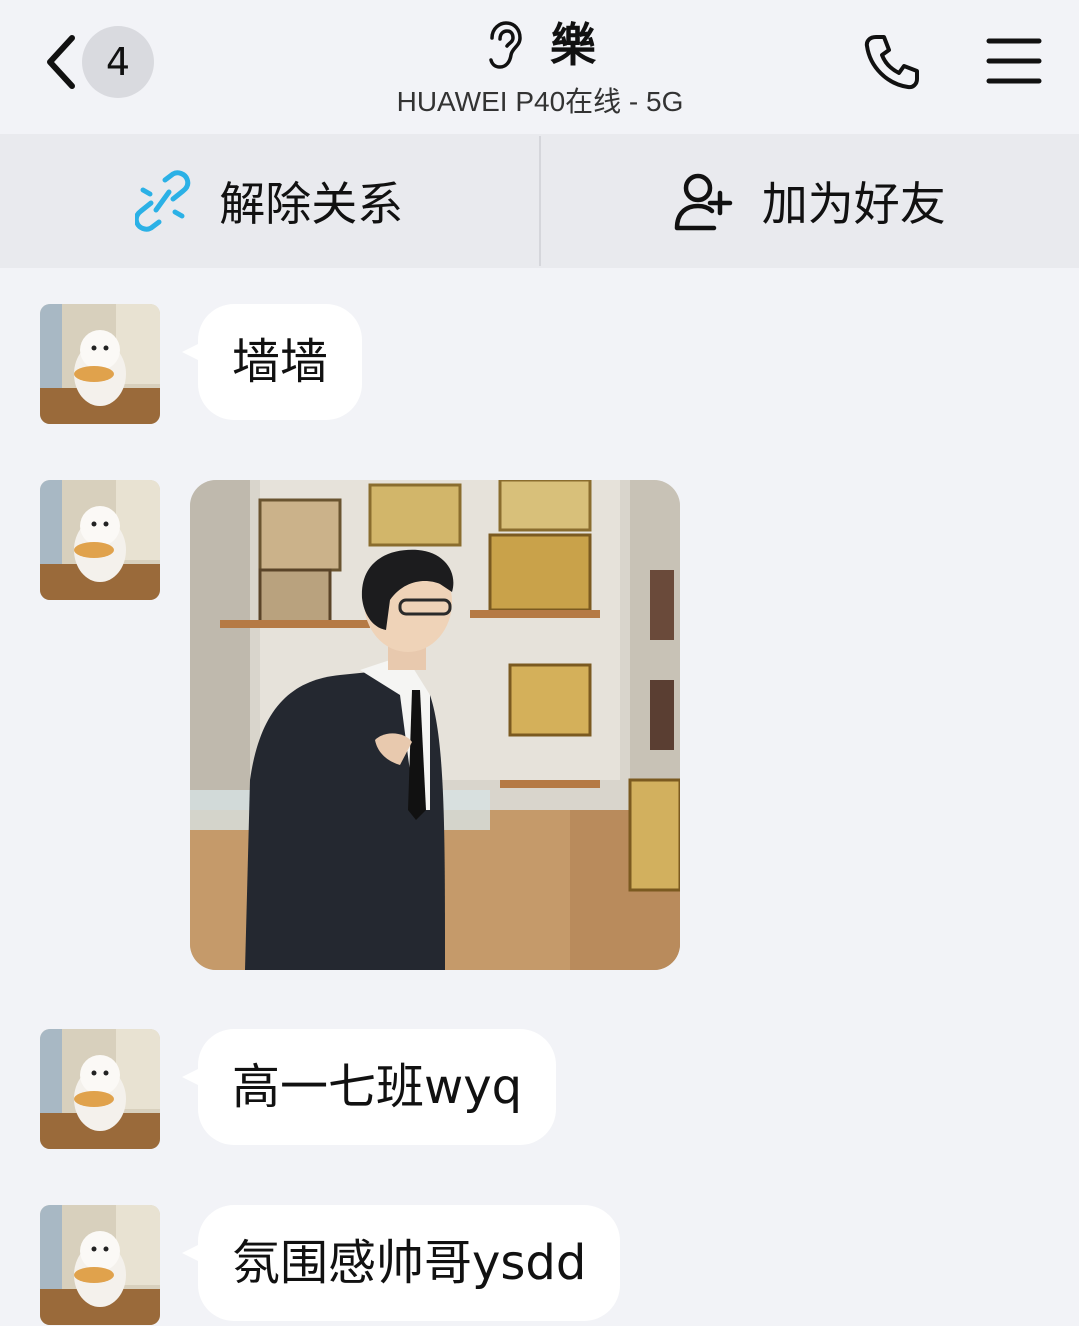 This screenshot has width=1079, height=1326. What do you see at coordinates (401, 1263) in the screenshot?
I see `message-bubble: 氛围感帅哥ysdd` at bounding box center [401, 1263].